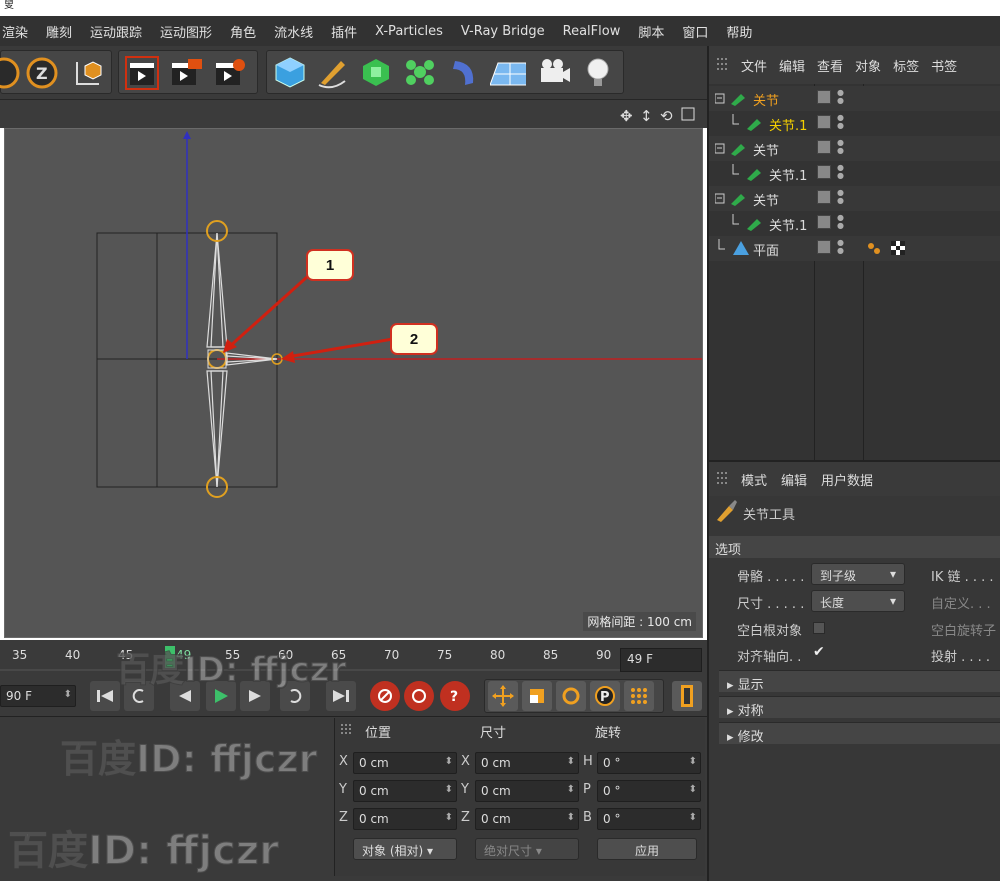  What do you see at coordinates (858, 574) in the screenshot?
I see `bone-dropdown: 到子级 ▾` at bounding box center [858, 574].